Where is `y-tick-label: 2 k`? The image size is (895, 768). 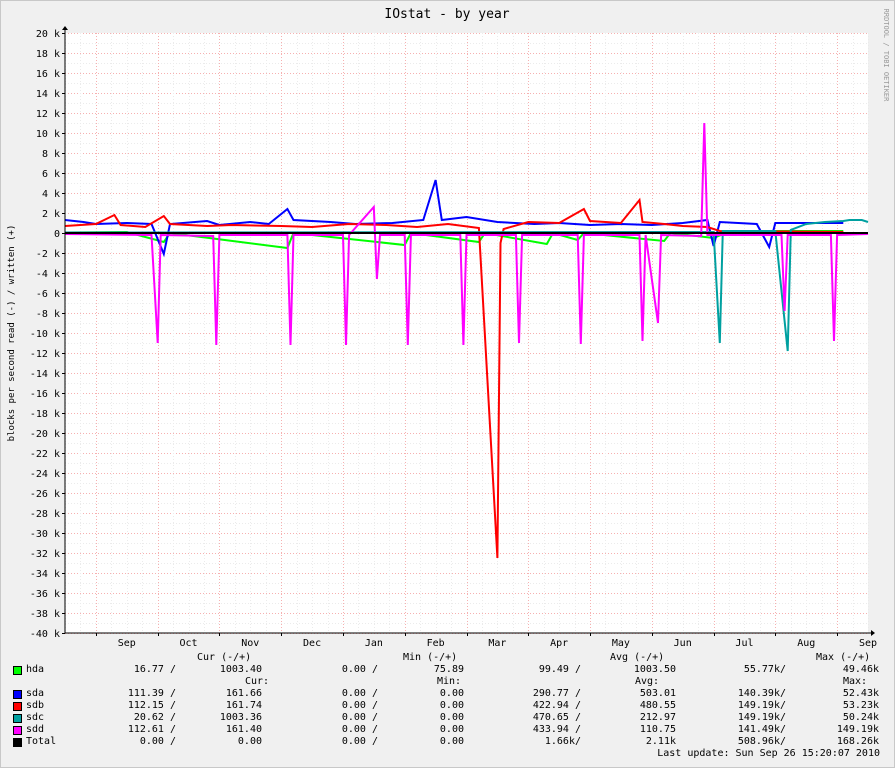
y-tick-label: 2 k is located at coordinates (51, 214).